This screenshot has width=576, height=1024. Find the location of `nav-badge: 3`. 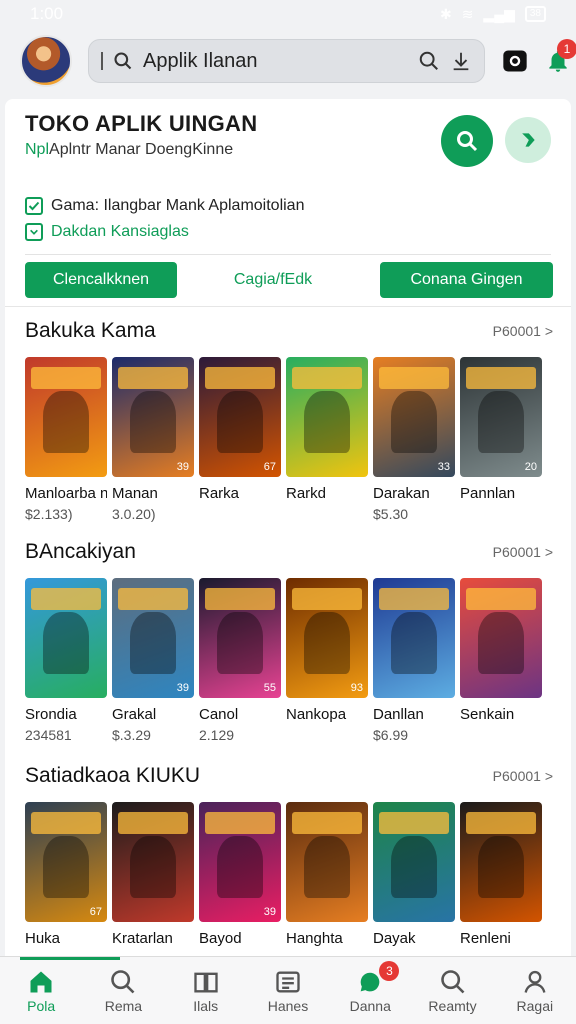

nav-badge: 3 is located at coordinates (389, 971).